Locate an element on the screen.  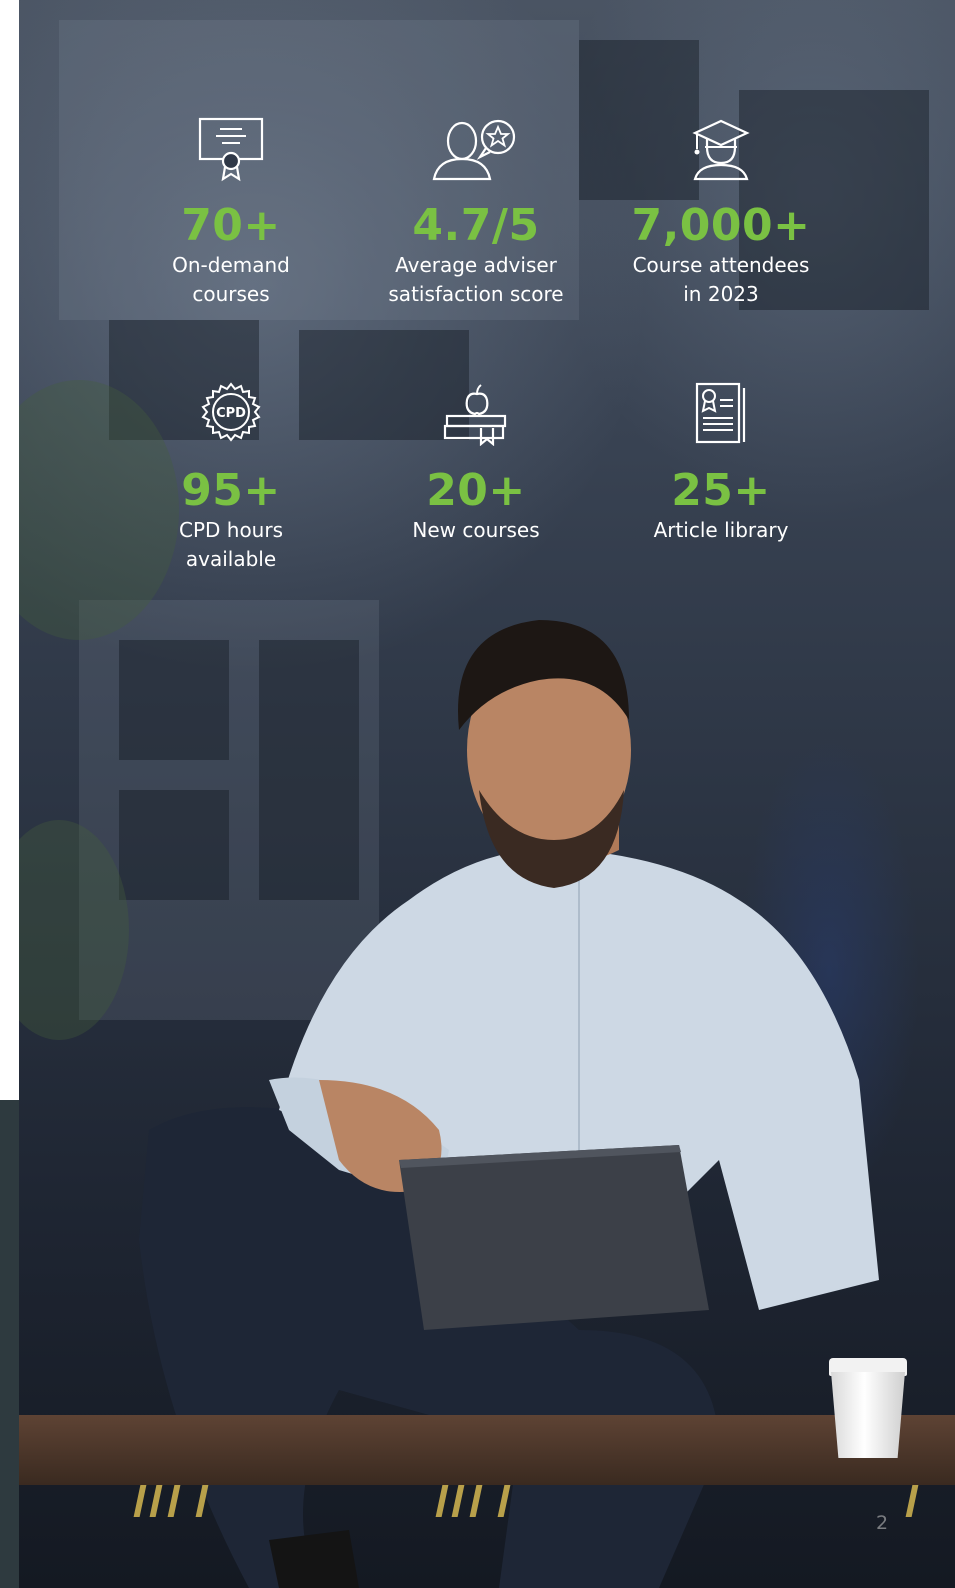
stat-value: 95+ is located at coordinates (231, 490).